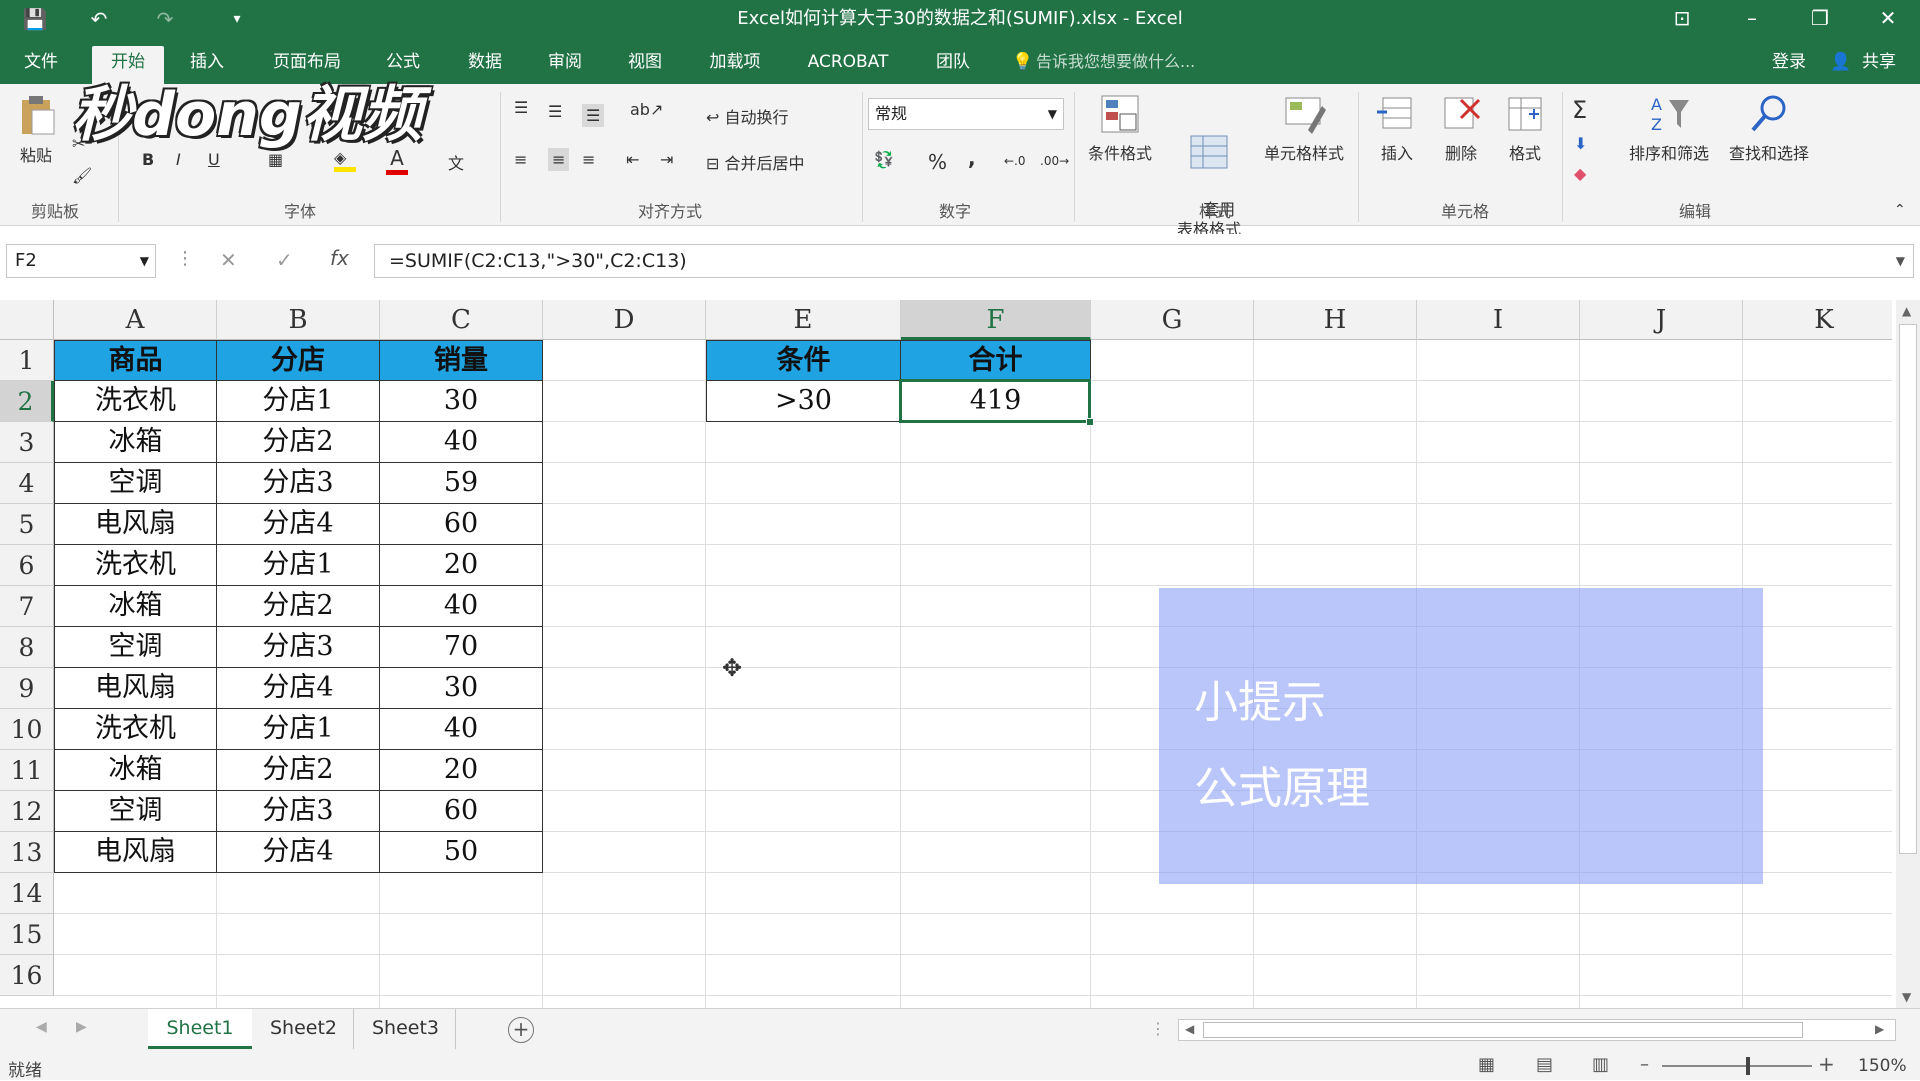  I want to click on sheet-tab-3: Sheet3, so click(406, 1029).